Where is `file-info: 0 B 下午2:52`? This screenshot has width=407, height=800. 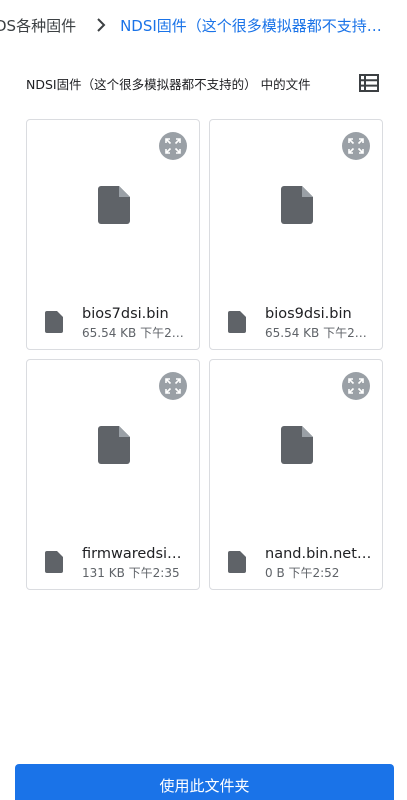 file-info: 0 B 下午2:52 is located at coordinates (302, 573).